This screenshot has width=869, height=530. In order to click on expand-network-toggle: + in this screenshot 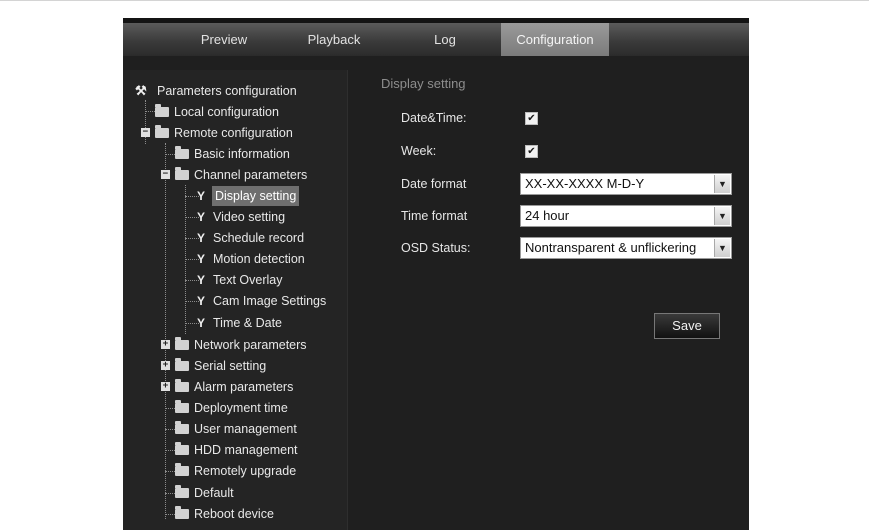, I will do `click(165, 344)`.